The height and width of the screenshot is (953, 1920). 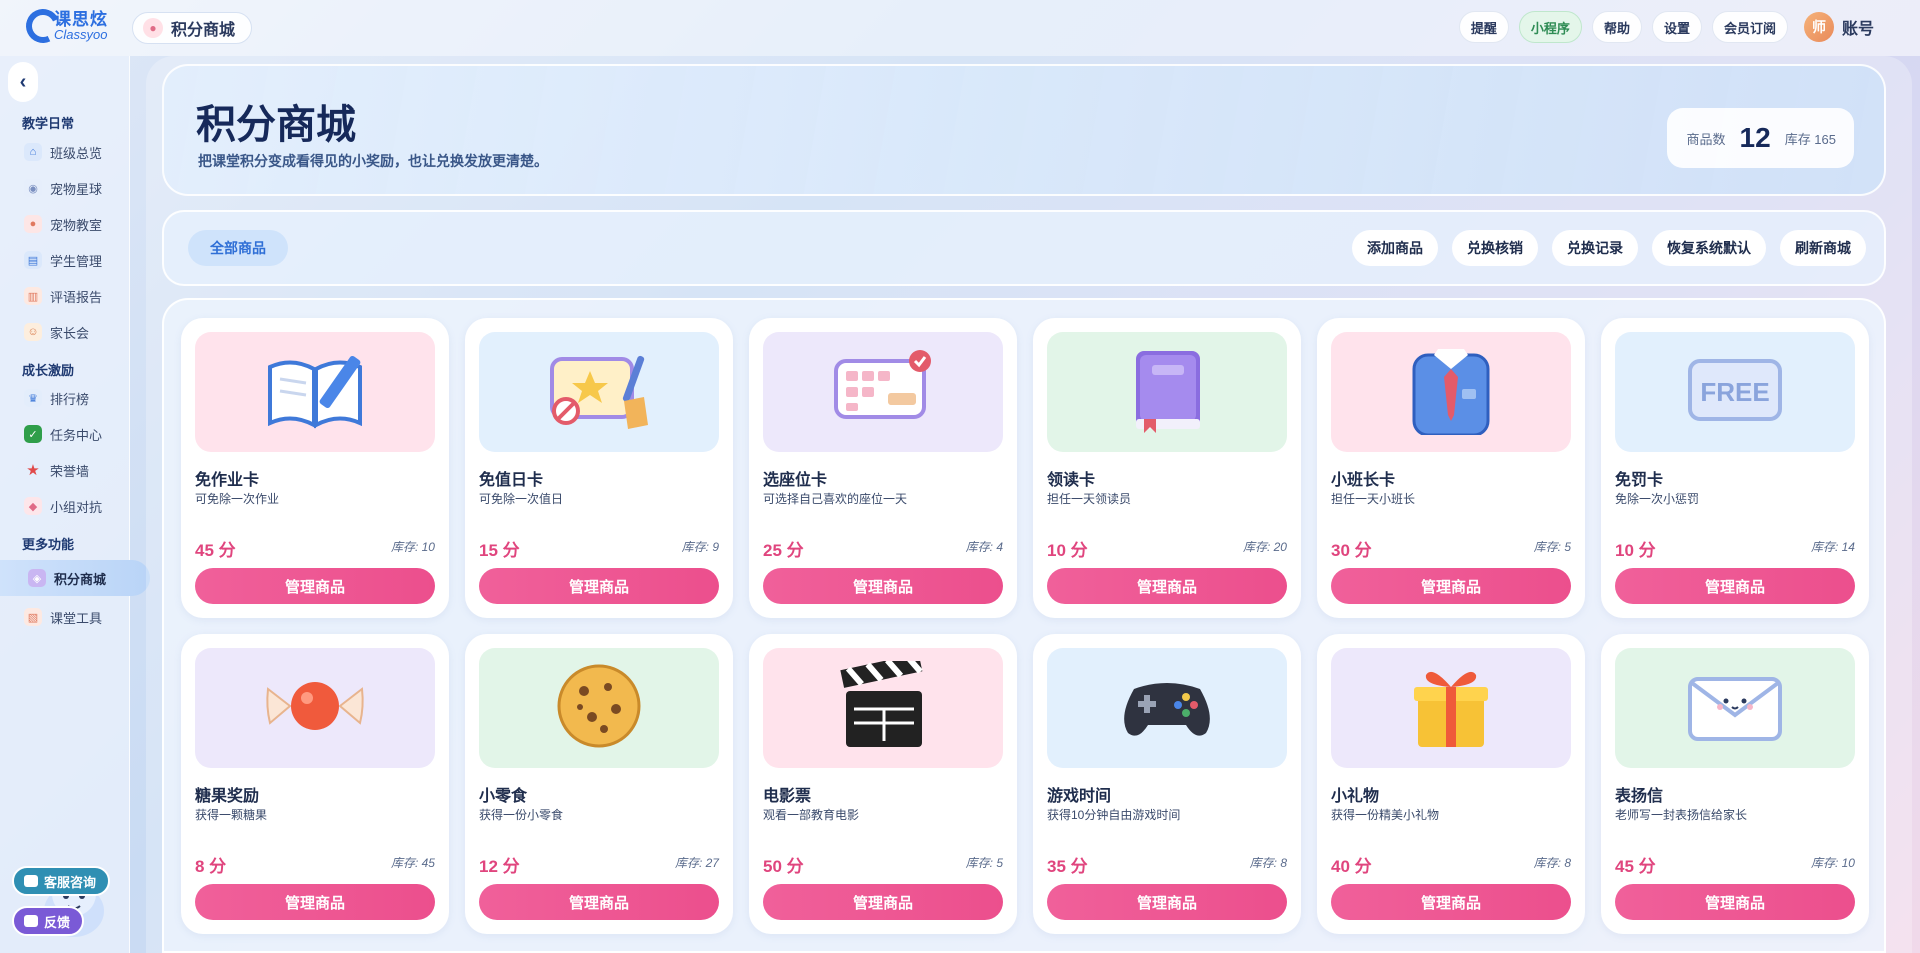 What do you see at coordinates (1395, 248) in the screenshot?
I see `add-product-button: 添加商品` at bounding box center [1395, 248].